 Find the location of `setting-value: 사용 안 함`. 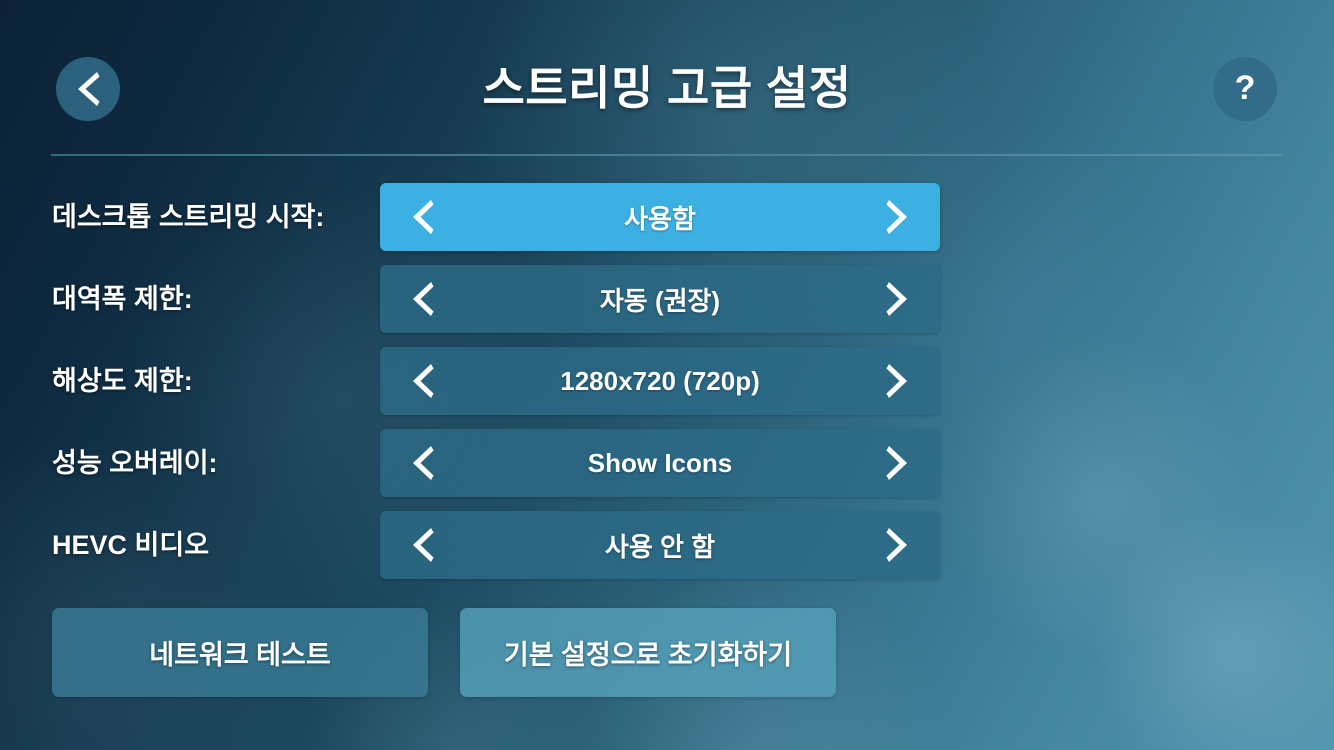

setting-value: 사용 안 함 is located at coordinates (660, 546).